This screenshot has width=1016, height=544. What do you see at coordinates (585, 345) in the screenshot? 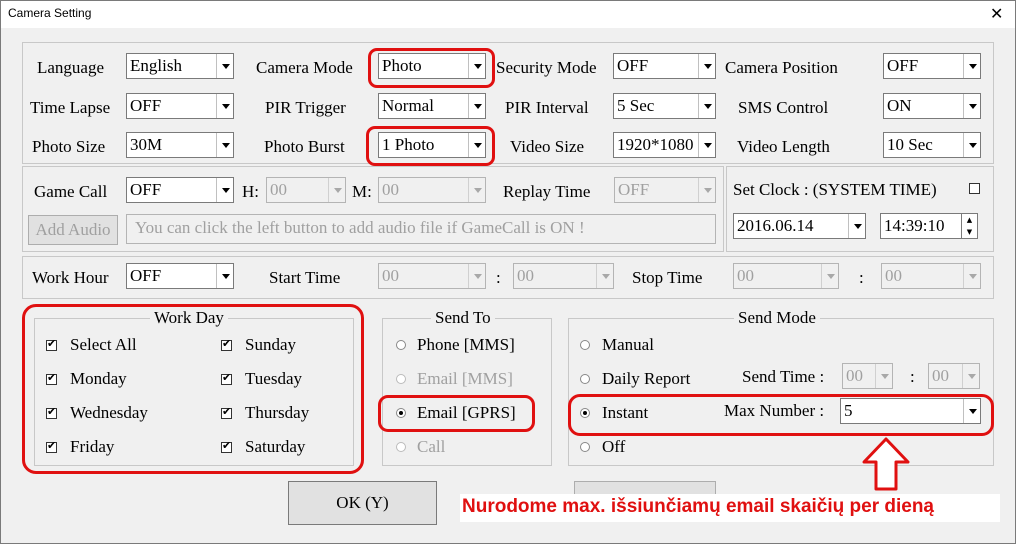
I see `manual-radio` at bounding box center [585, 345].